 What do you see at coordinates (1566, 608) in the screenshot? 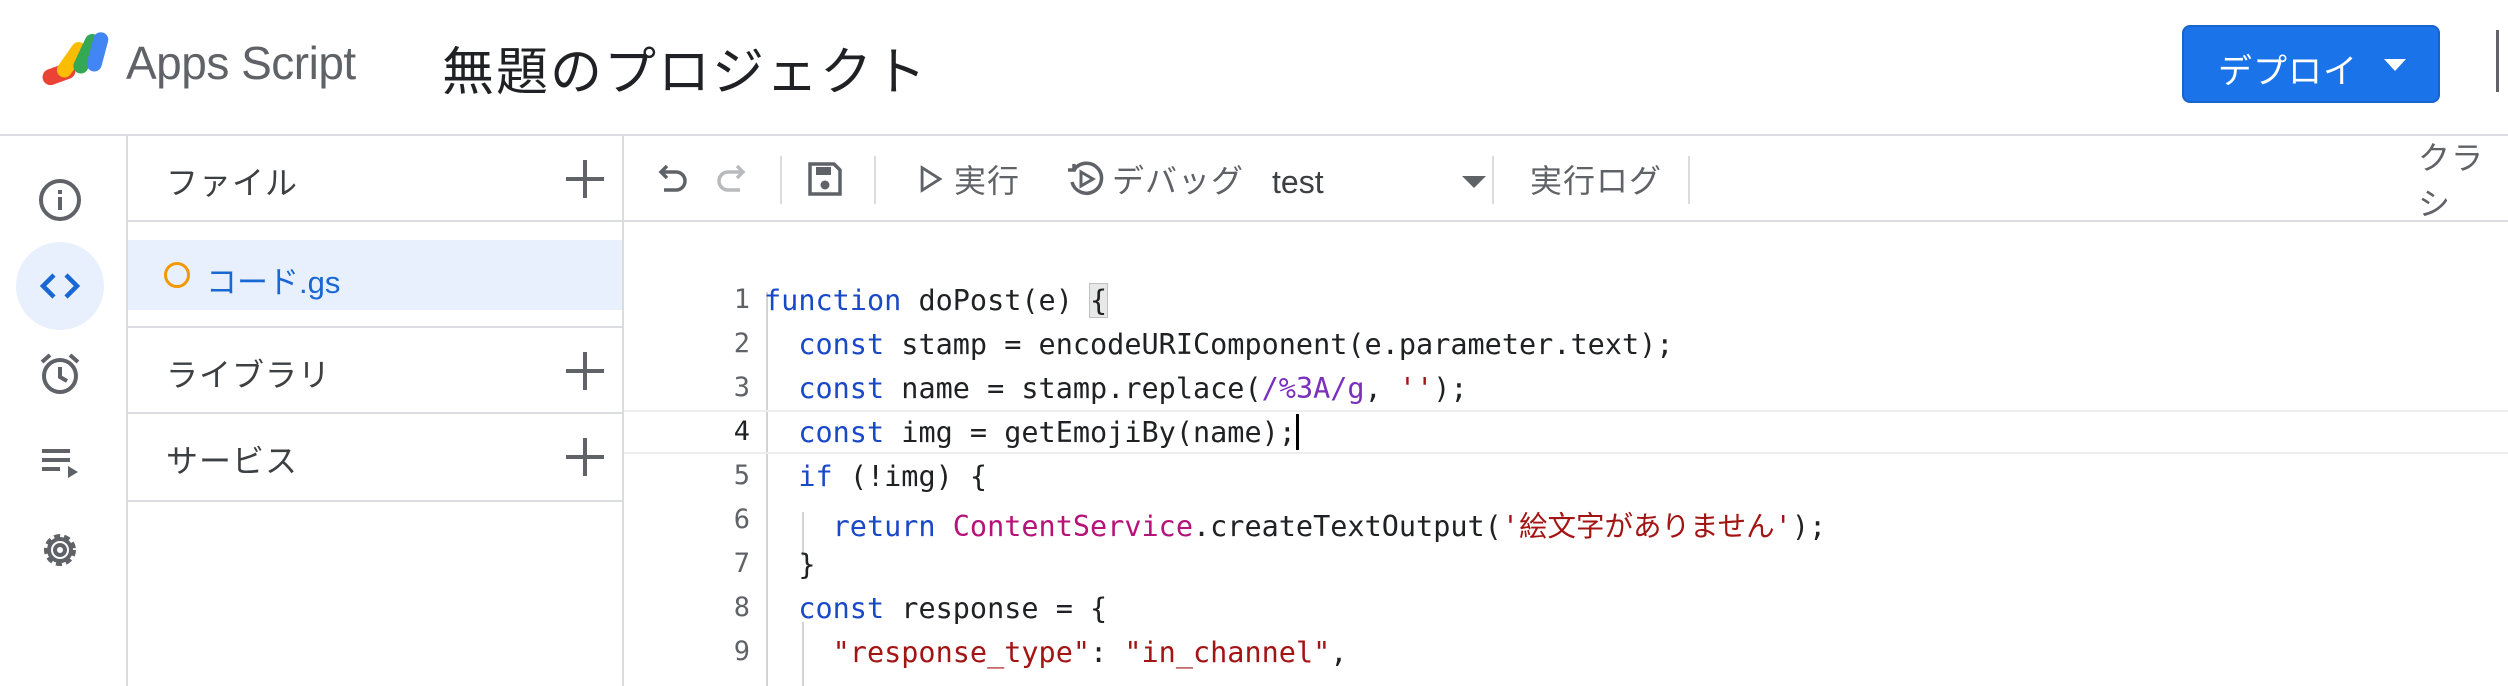
I see `code-line: 8 const response = {` at bounding box center [1566, 608].